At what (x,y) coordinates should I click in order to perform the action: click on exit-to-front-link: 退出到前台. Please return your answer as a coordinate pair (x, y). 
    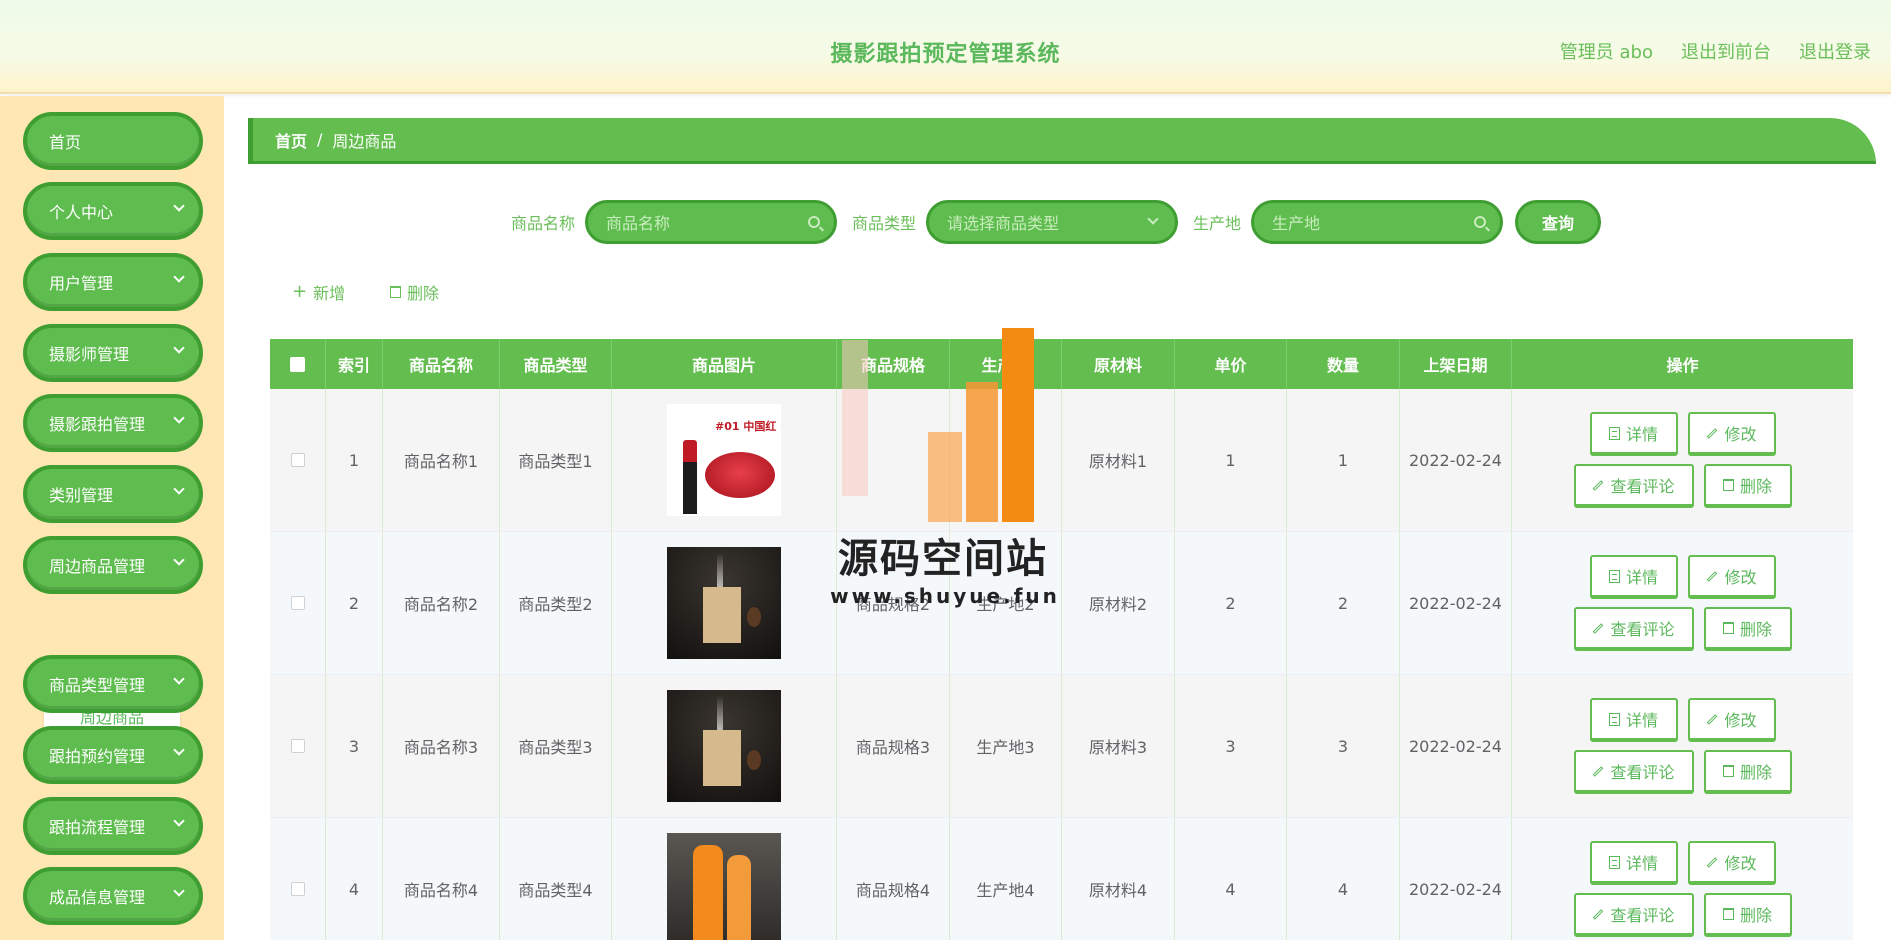
    Looking at the image, I should click on (1726, 51).